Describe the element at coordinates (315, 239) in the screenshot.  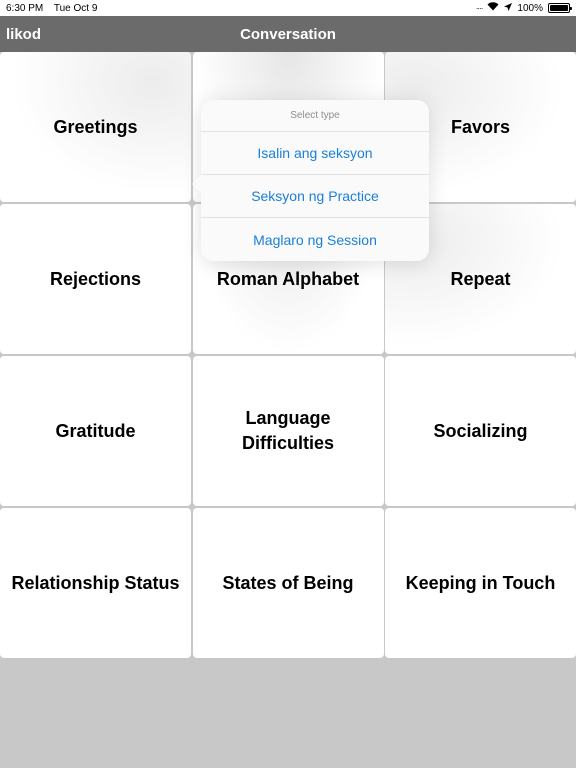
I see `option-play-session: Maglaro ng Session` at that location.